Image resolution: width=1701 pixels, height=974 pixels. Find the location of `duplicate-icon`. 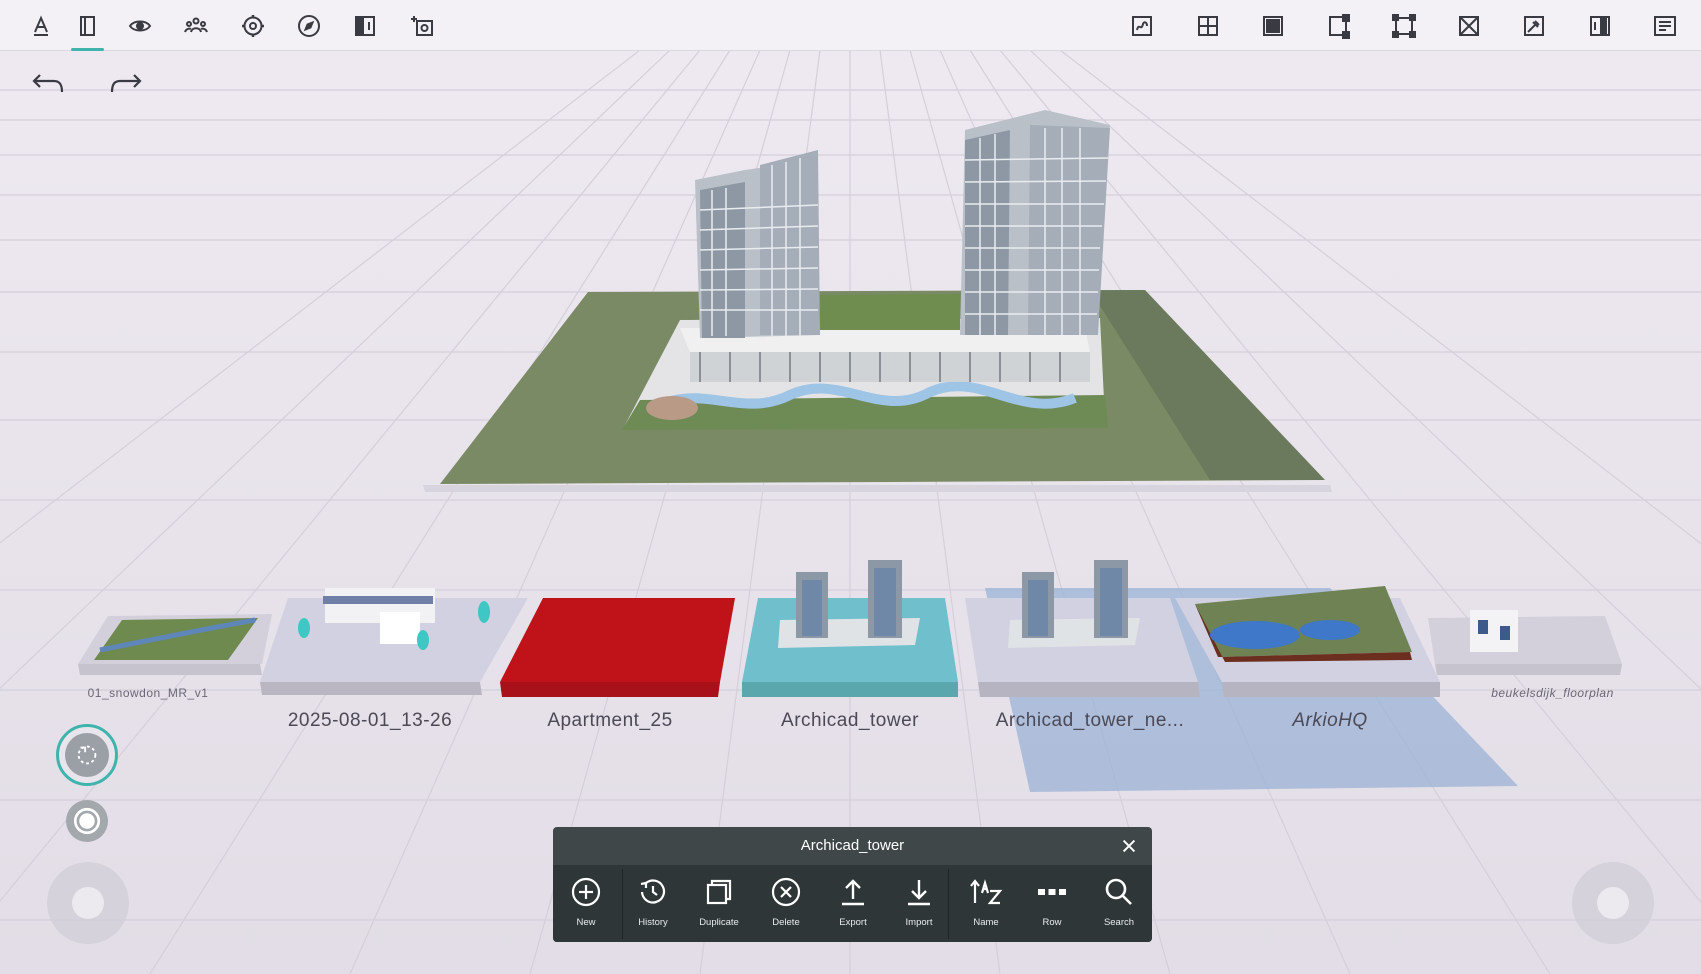

duplicate-icon is located at coordinates (719, 892).